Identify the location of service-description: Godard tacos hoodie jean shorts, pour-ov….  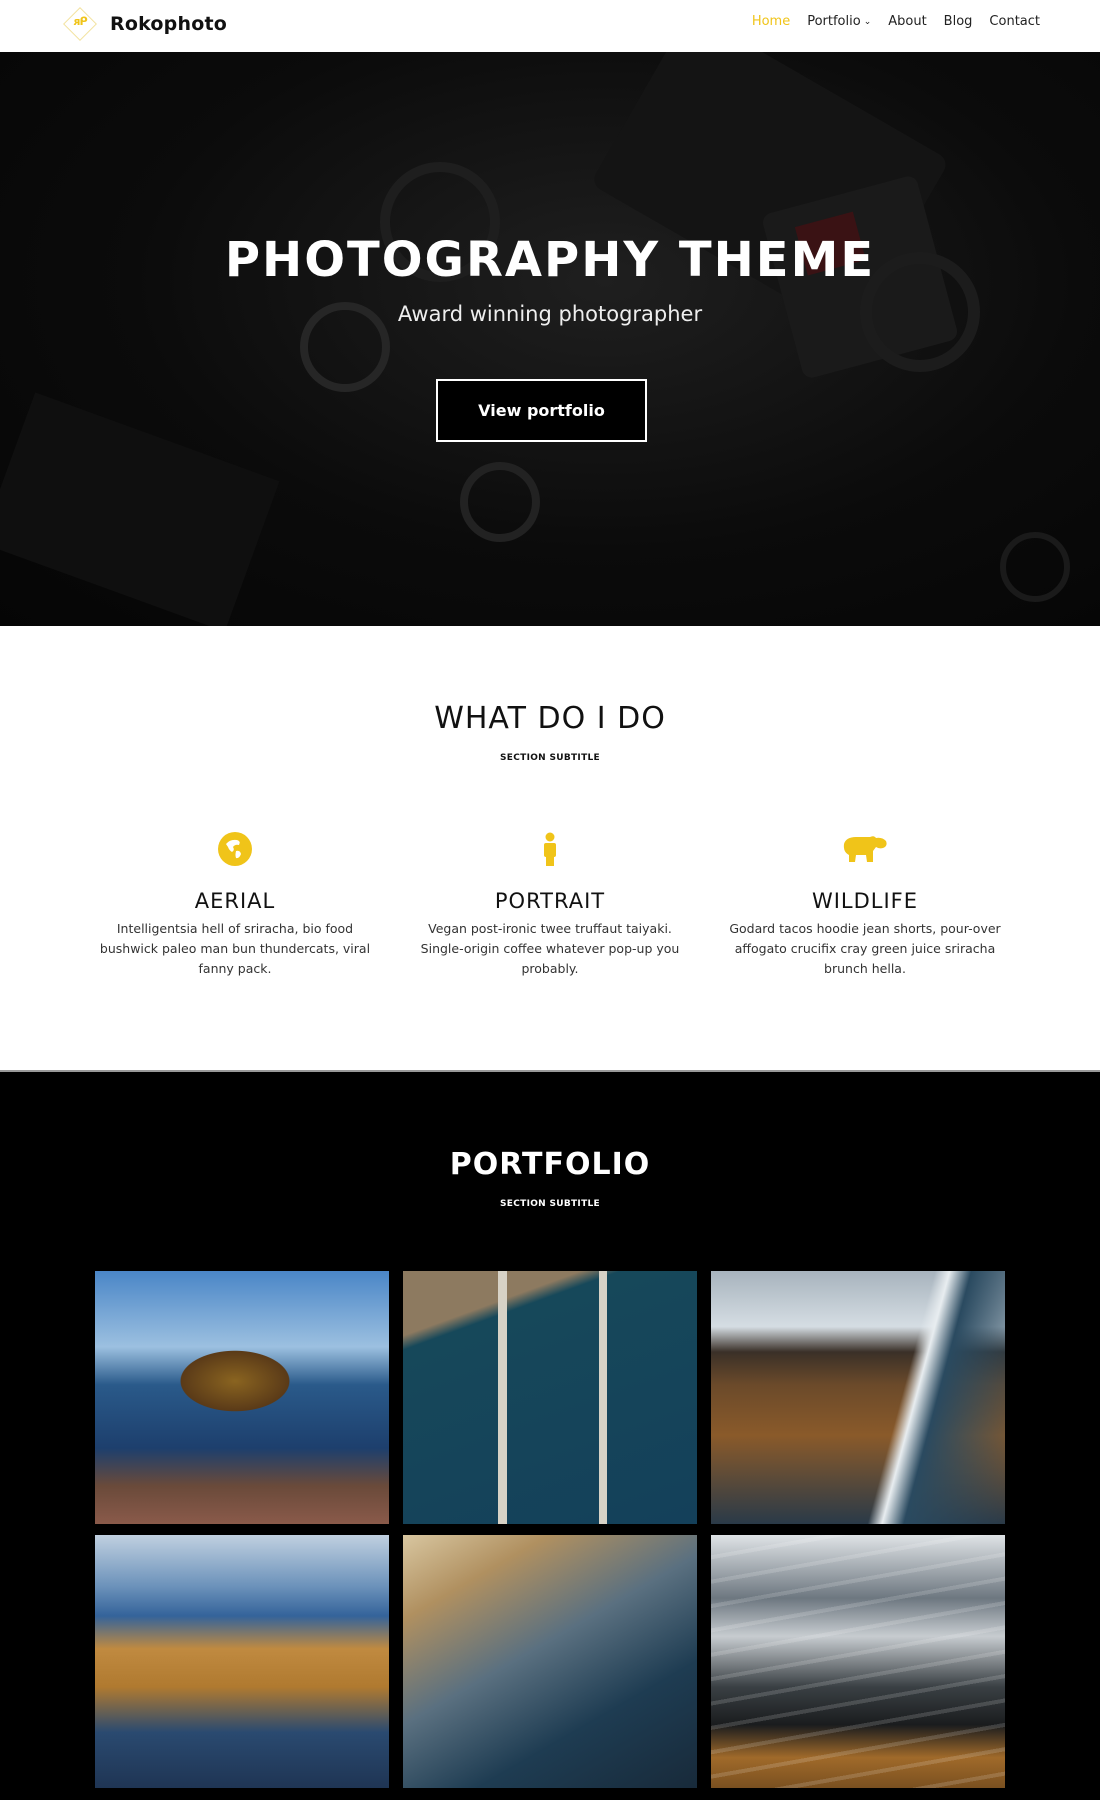
(865, 948).